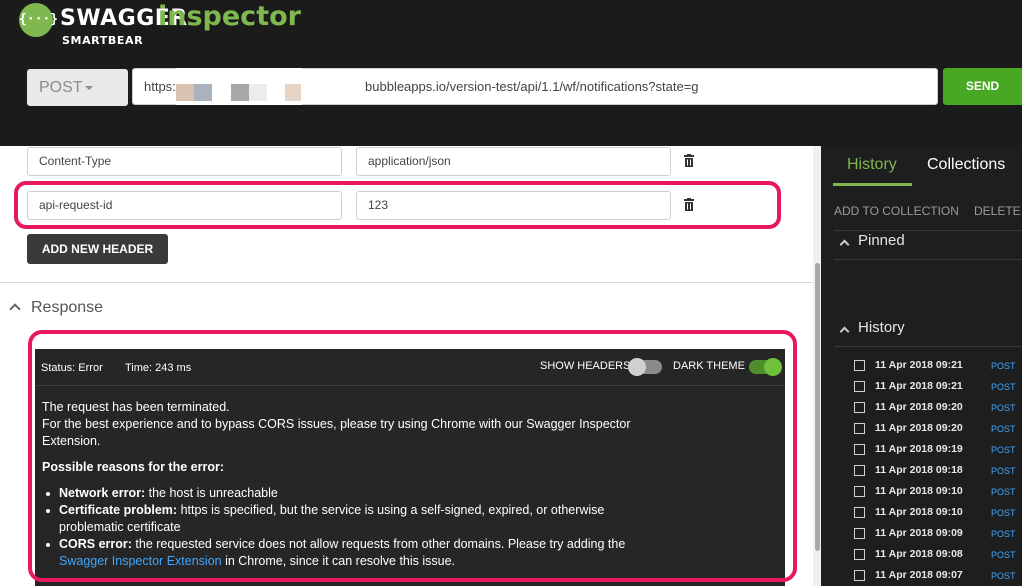 Image resolution: width=1022 pixels, height=586 pixels. What do you see at coordinates (872, 184) in the screenshot?
I see `active-tab-indicator` at bounding box center [872, 184].